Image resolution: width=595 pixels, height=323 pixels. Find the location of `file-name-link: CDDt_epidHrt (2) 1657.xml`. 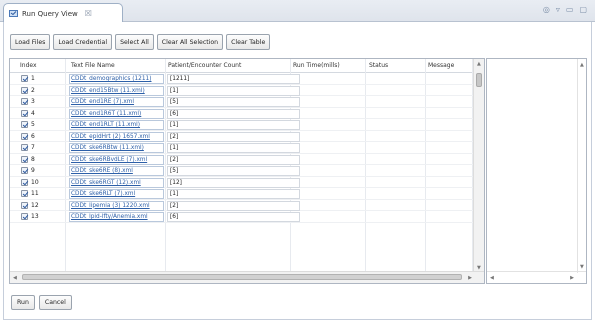

file-name-link: CDDt_epidHrt (2) 1657.xml is located at coordinates (116, 137).